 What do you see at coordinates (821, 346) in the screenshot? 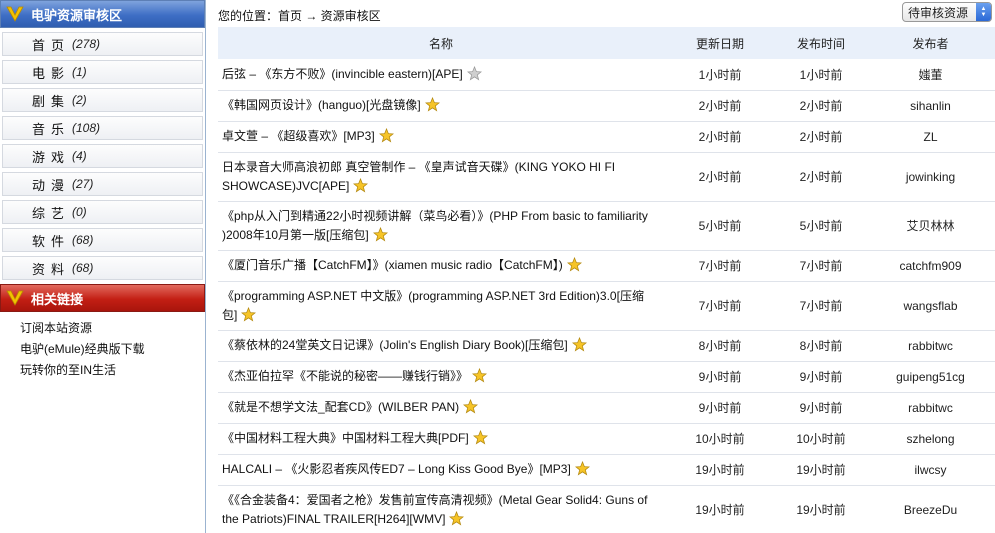
I see `published-cell: 8小时前` at bounding box center [821, 346].